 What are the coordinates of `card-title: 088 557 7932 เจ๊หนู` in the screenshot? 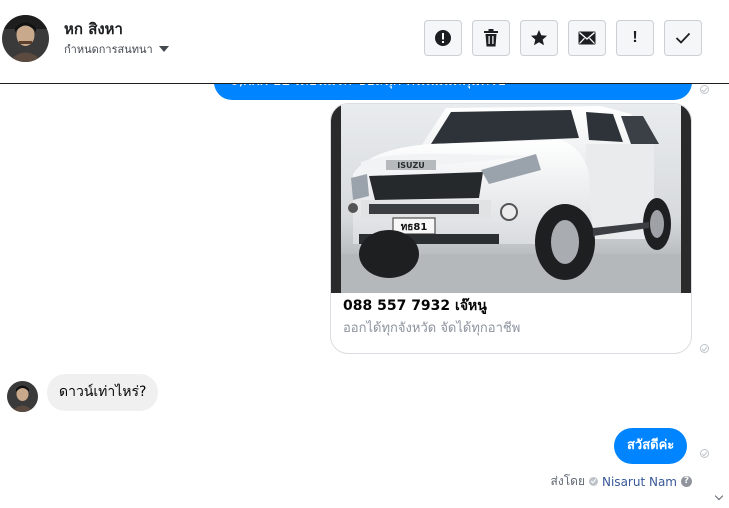 It's located at (415, 306).